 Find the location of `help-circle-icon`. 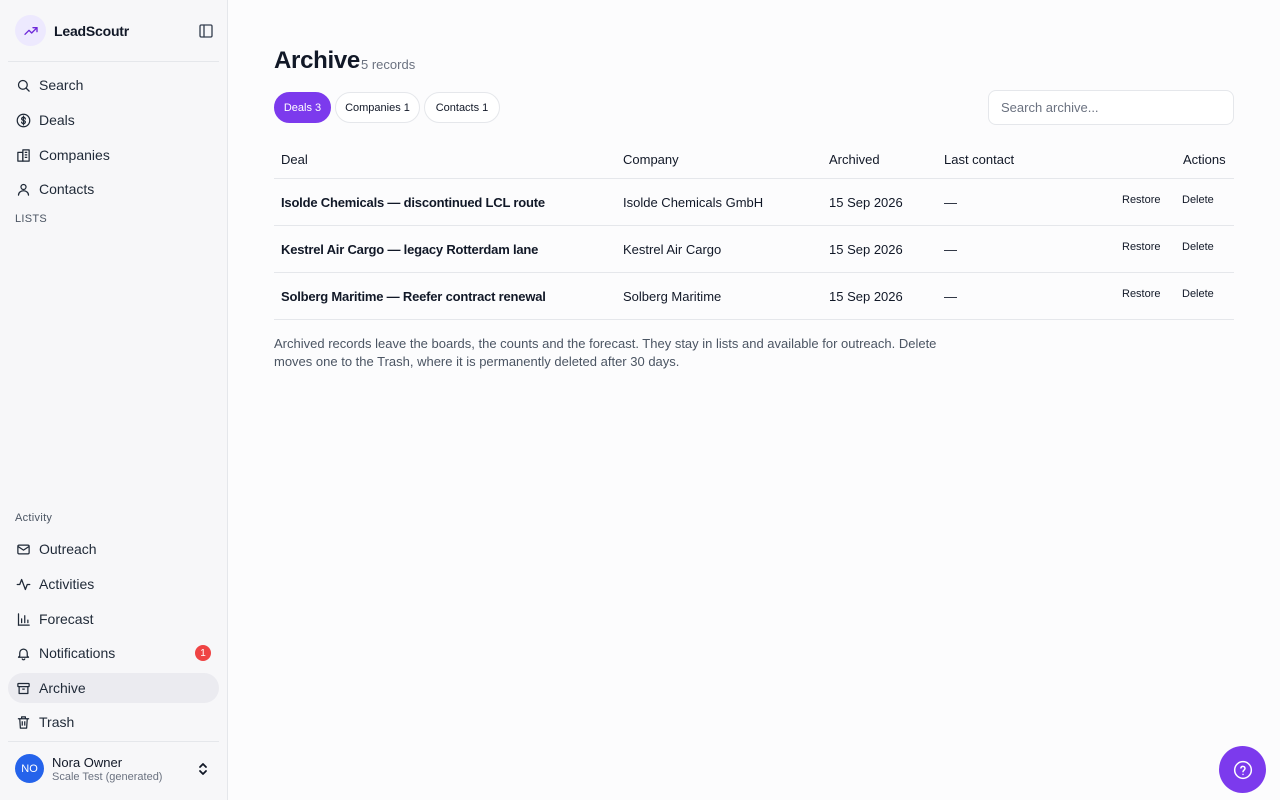

help-circle-icon is located at coordinates (1242, 769).